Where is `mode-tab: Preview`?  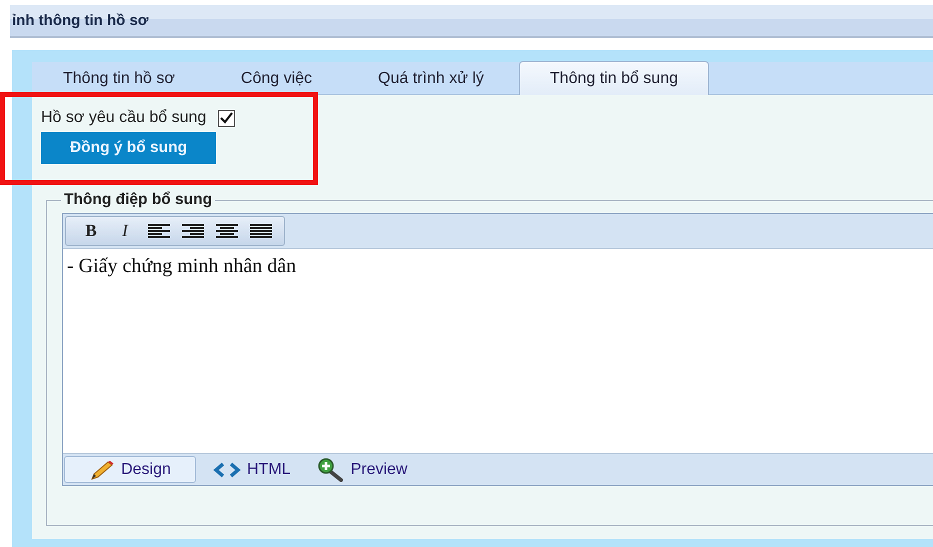 mode-tab: Preview is located at coordinates (362, 469).